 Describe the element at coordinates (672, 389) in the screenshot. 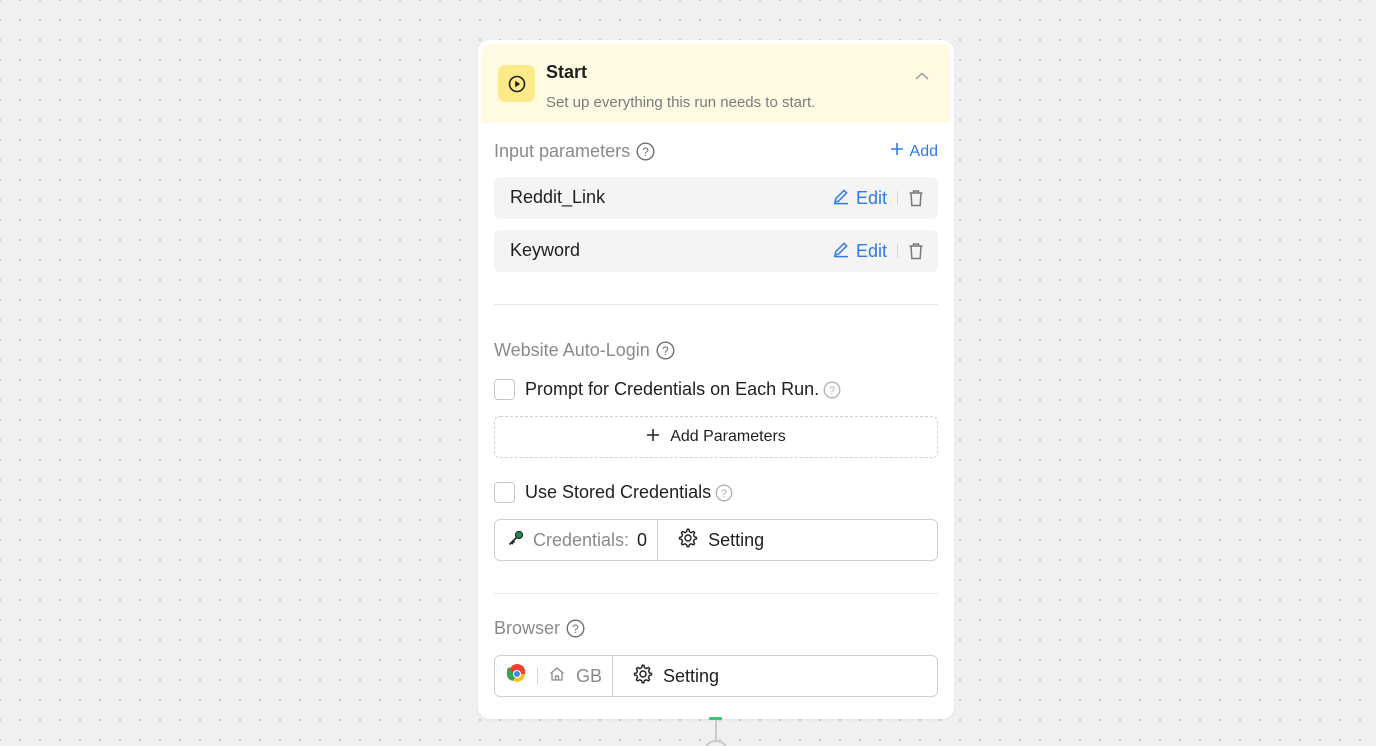

I see `prompt-credentials-label: Prompt for Credentials on Each Run.` at that location.